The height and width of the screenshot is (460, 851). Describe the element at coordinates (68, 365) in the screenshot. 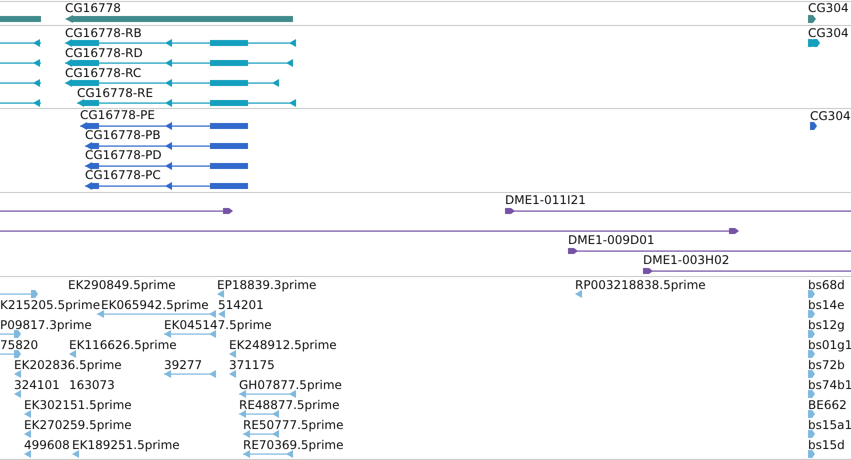

I see `feature-label: EK202836.5prime` at that location.